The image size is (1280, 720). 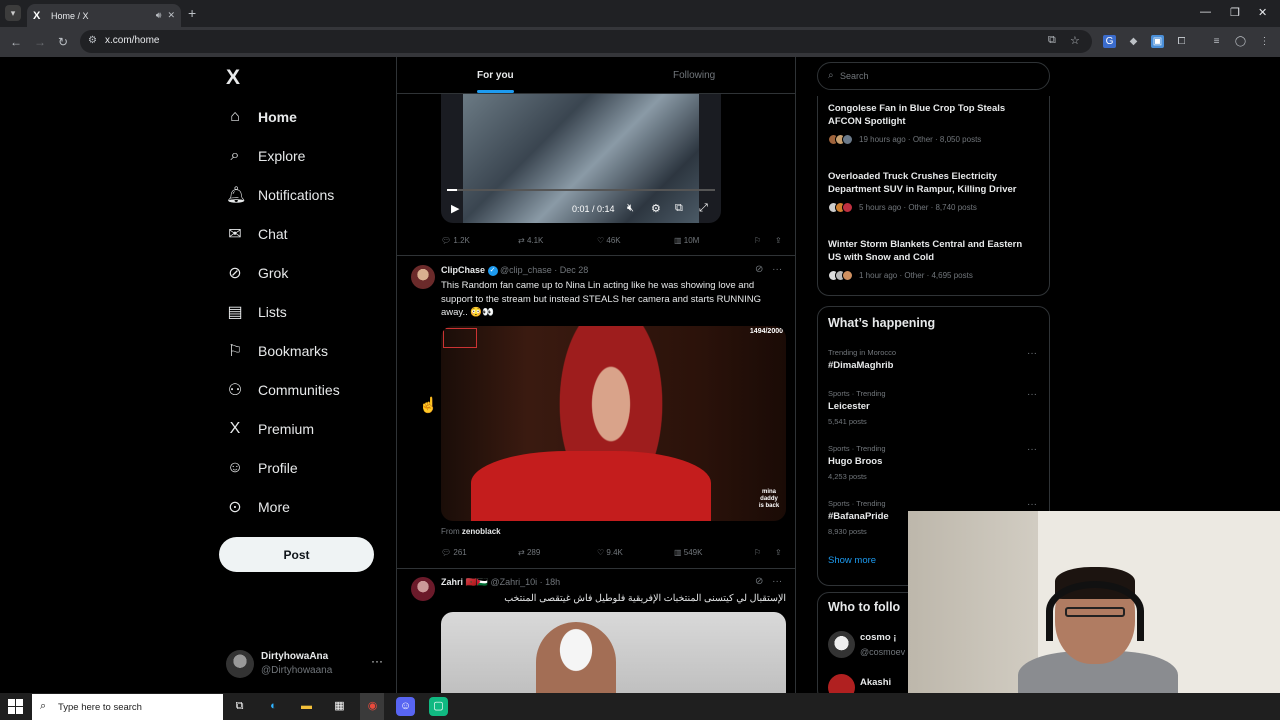 What do you see at coordinates (613, 652) in the screenshot?
I see `tweet-media` at bounding box center [613, 652].